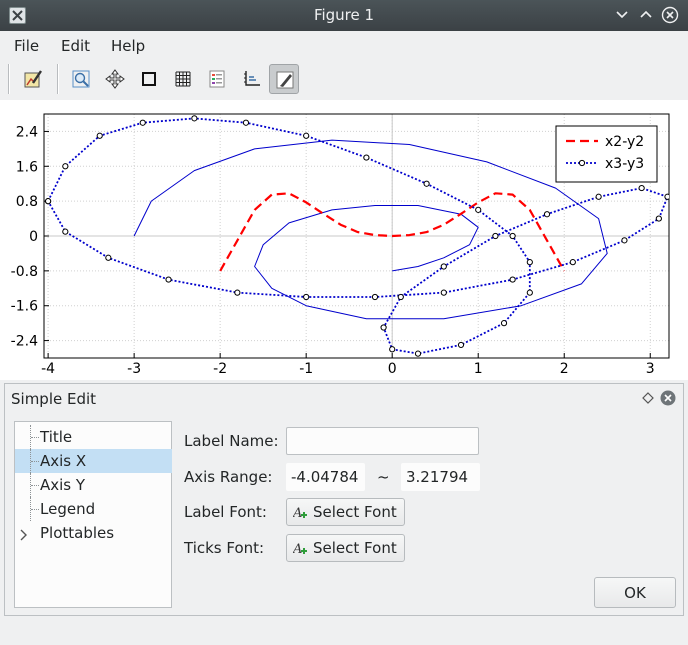 This screenshot has height=645, width=688. I want to click on y-tick-label: 1.6, so click(27, 167).